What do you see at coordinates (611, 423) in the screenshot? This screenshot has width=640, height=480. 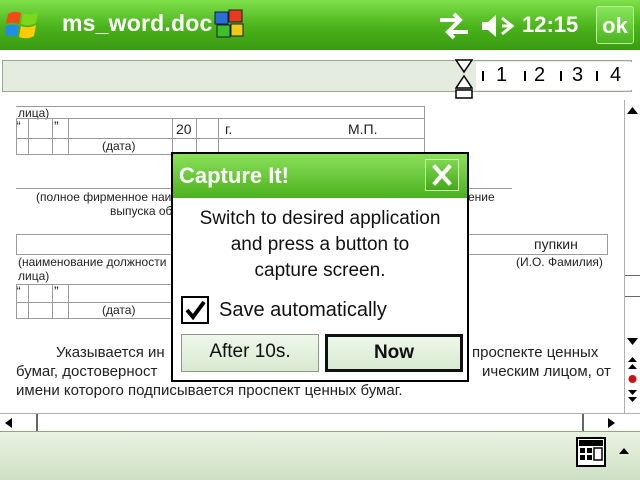 I see `arrow-right-icon` at bounding box center [611, 423].